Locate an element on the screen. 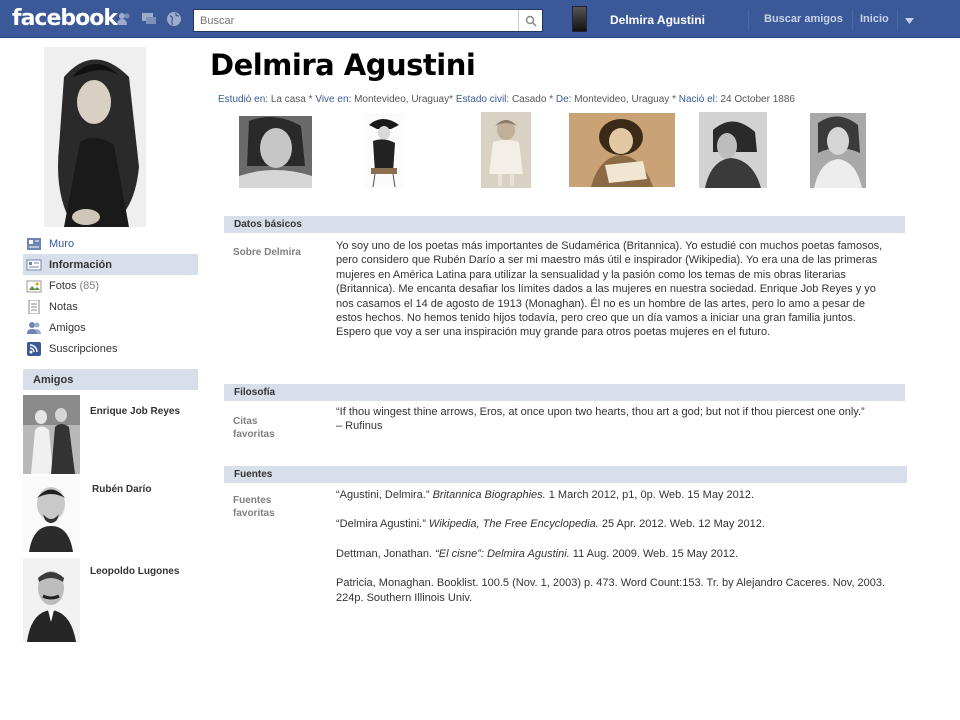 This screenshot has width=960, height=720. friends-section-header: Amigos is located at coordinates (110, 379).